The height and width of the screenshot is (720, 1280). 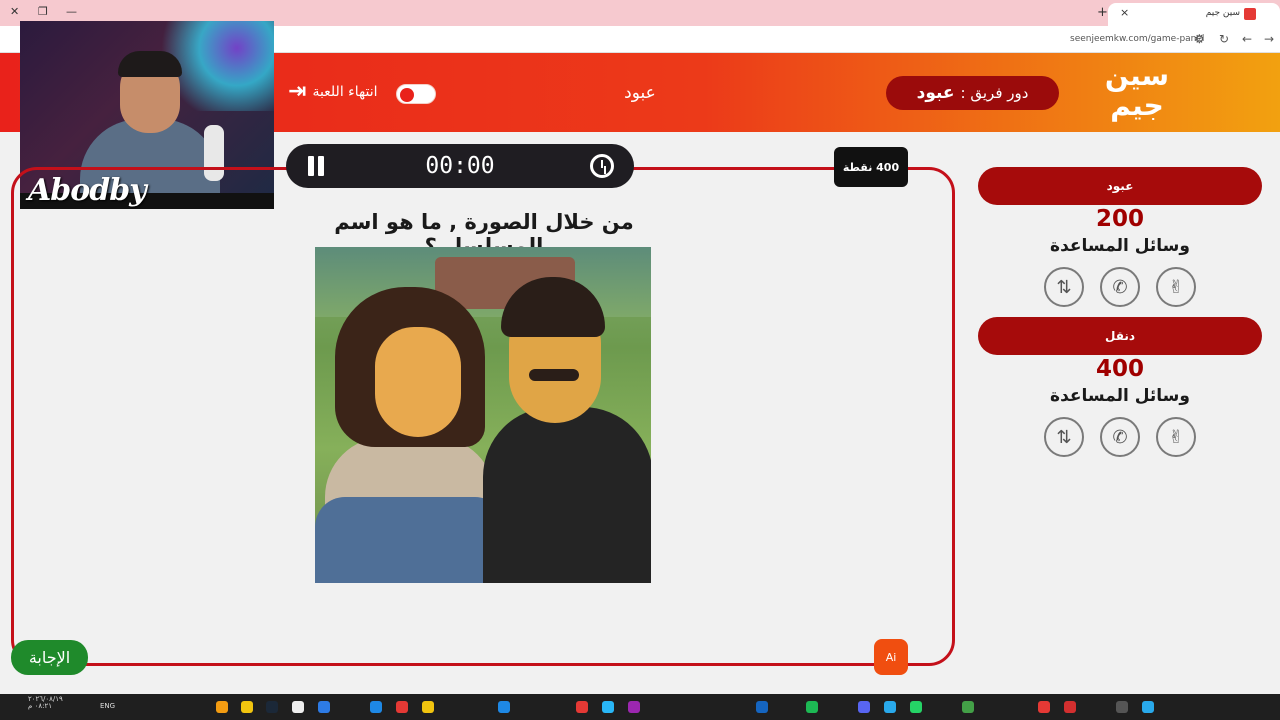 I want to click on app-logo: سين جيم, so click(x=1137, y=90).